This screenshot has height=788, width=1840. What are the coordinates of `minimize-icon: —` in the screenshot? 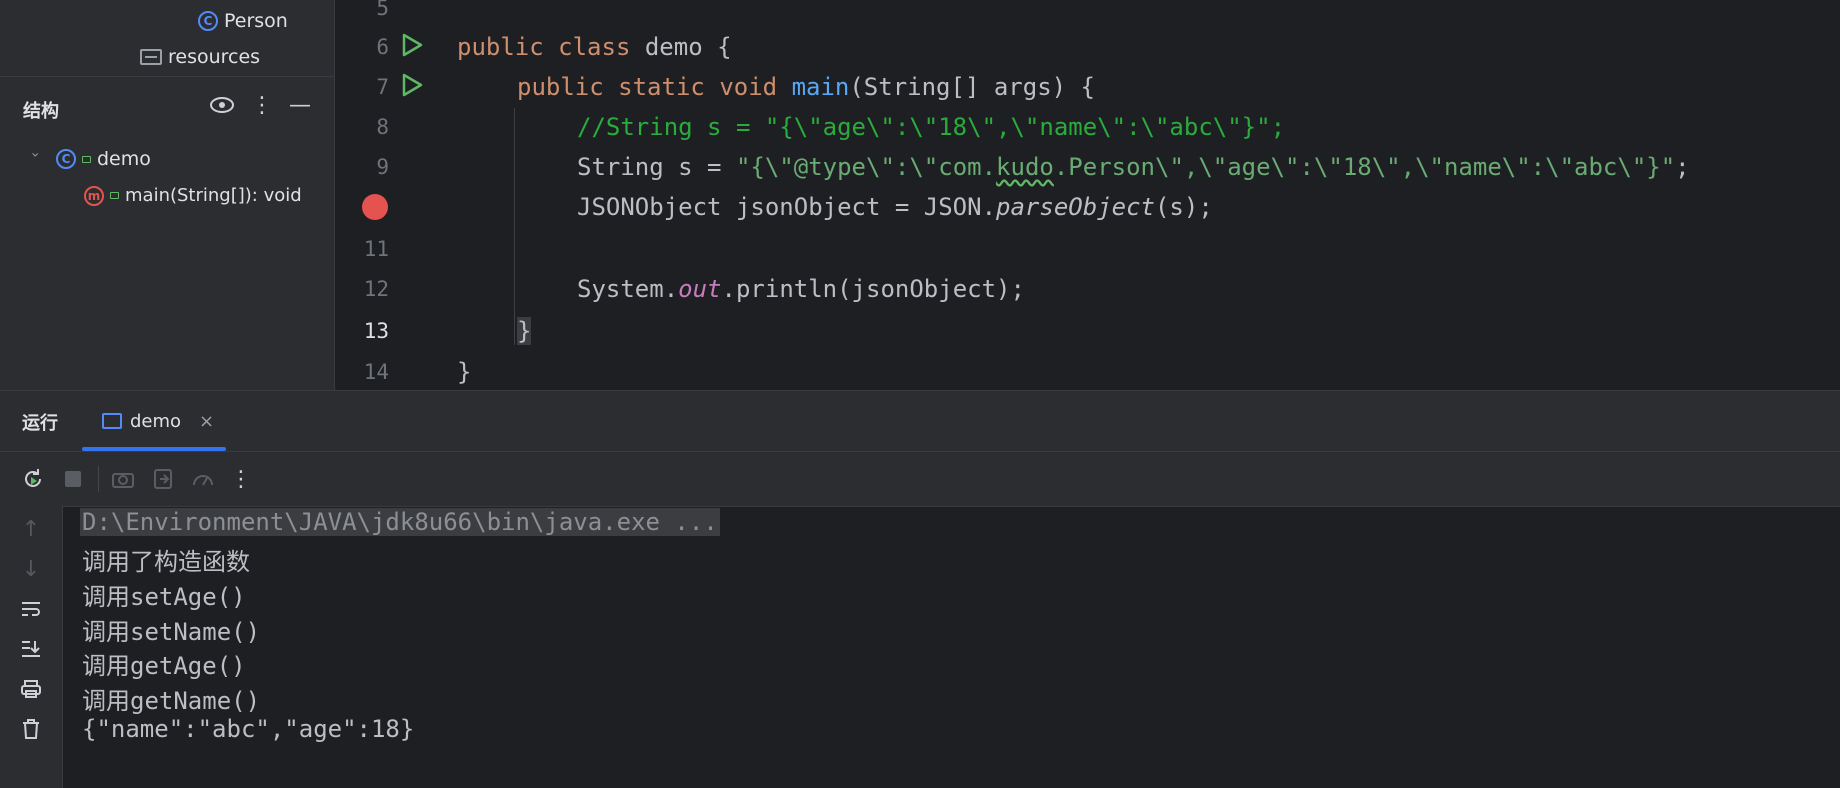 It's located at (300, 105).